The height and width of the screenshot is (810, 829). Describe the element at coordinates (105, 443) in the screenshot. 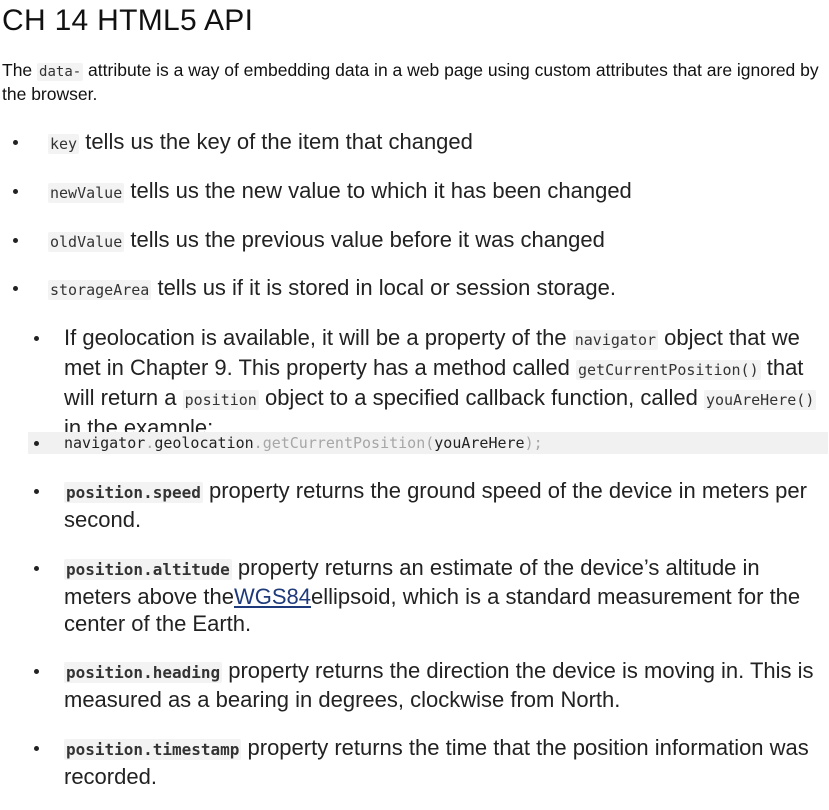

I see `code-obj: navigator` at that location.